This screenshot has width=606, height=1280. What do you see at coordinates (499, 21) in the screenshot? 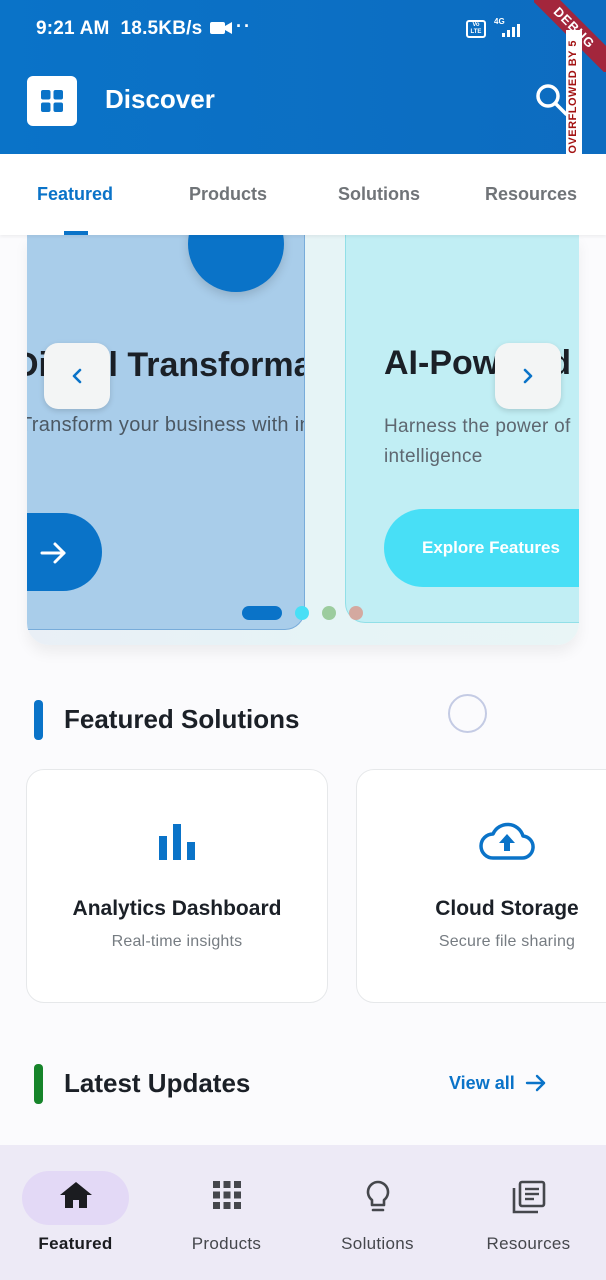
I see `network-type: 4G` at bounding box center [499, 21].